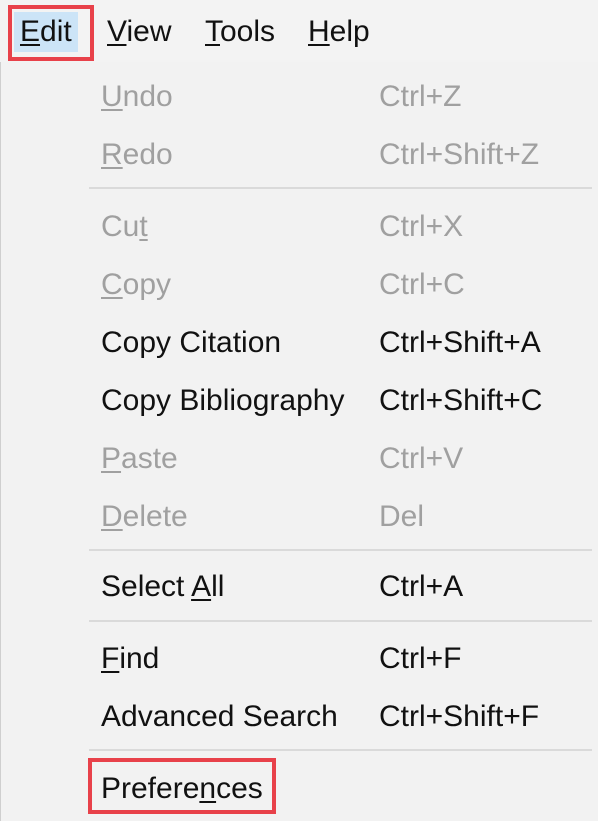  I want to click on menu-item-paste: Paste Ctrl+V, so click(299, 459).